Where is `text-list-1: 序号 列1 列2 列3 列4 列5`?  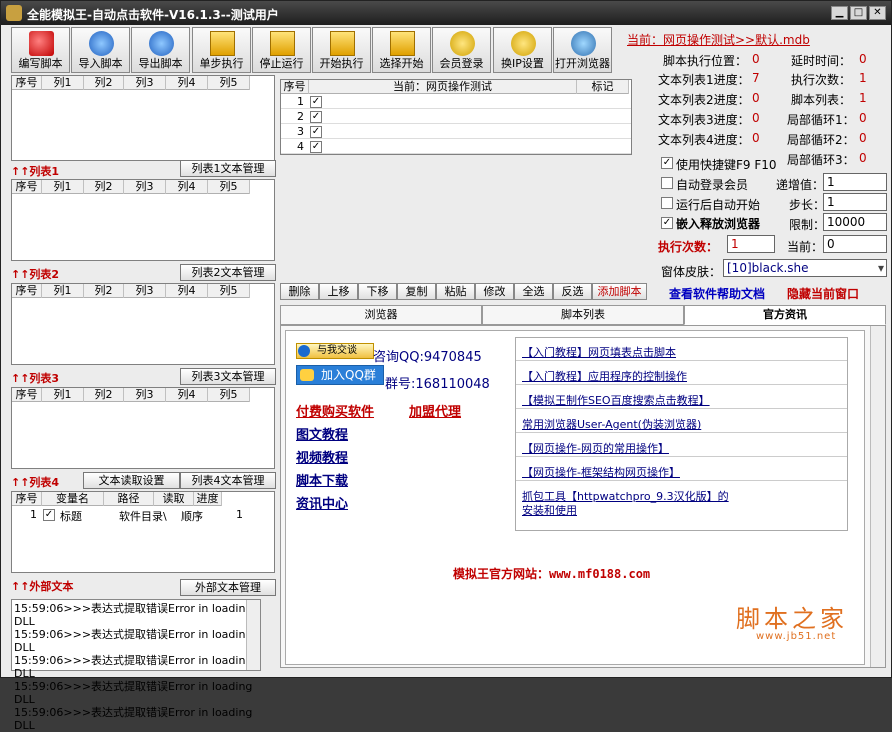 text-list-1: 序号 列1 列2 列3 列4 列5 is located at coordinates (143, 220).